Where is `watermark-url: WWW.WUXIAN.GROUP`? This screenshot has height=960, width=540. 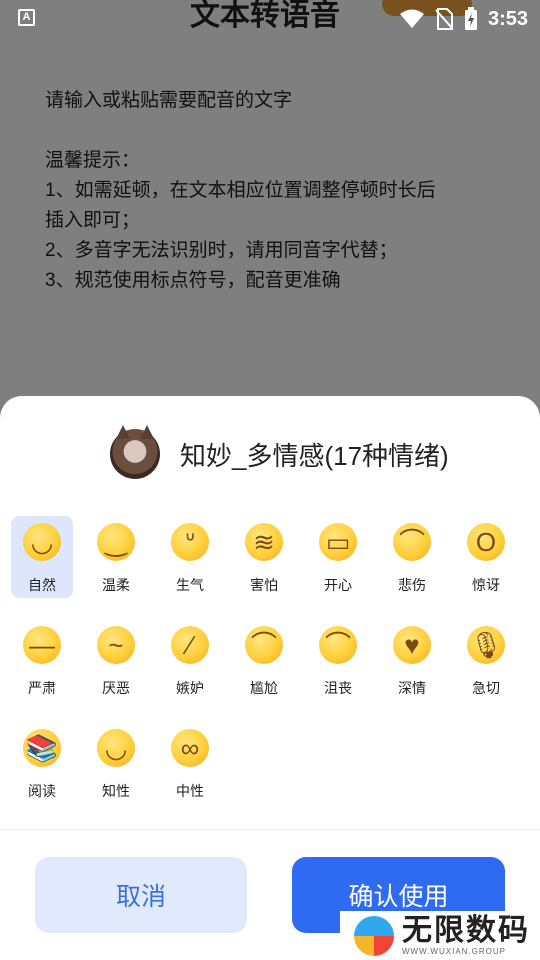 watermark-url: WWW.WUXIAN.GROUP is located at coordinates (454, 951).